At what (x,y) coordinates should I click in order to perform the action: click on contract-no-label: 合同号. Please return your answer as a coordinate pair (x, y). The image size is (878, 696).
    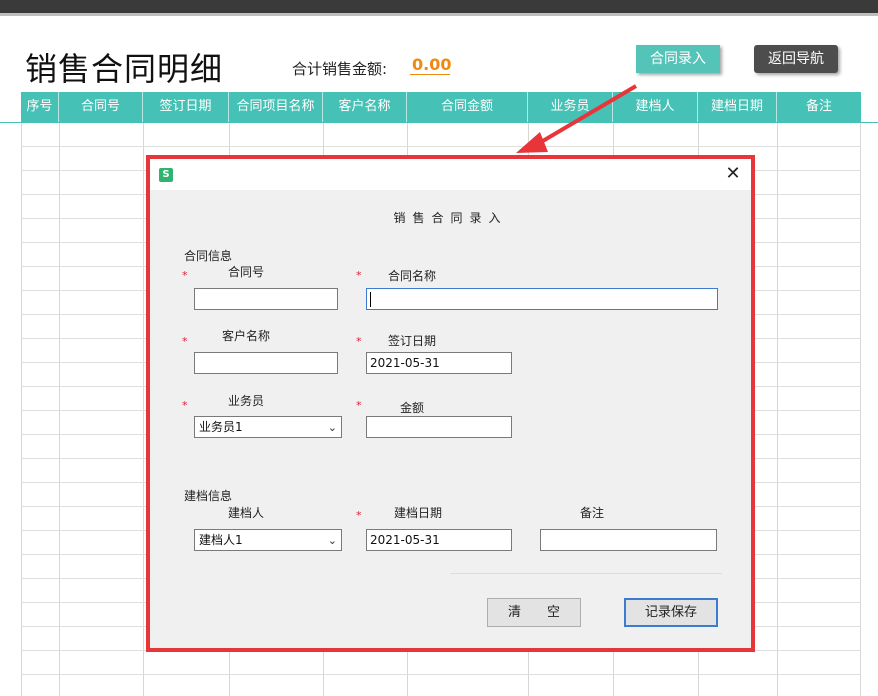
    Looking at the image, I should click on (246, 272).